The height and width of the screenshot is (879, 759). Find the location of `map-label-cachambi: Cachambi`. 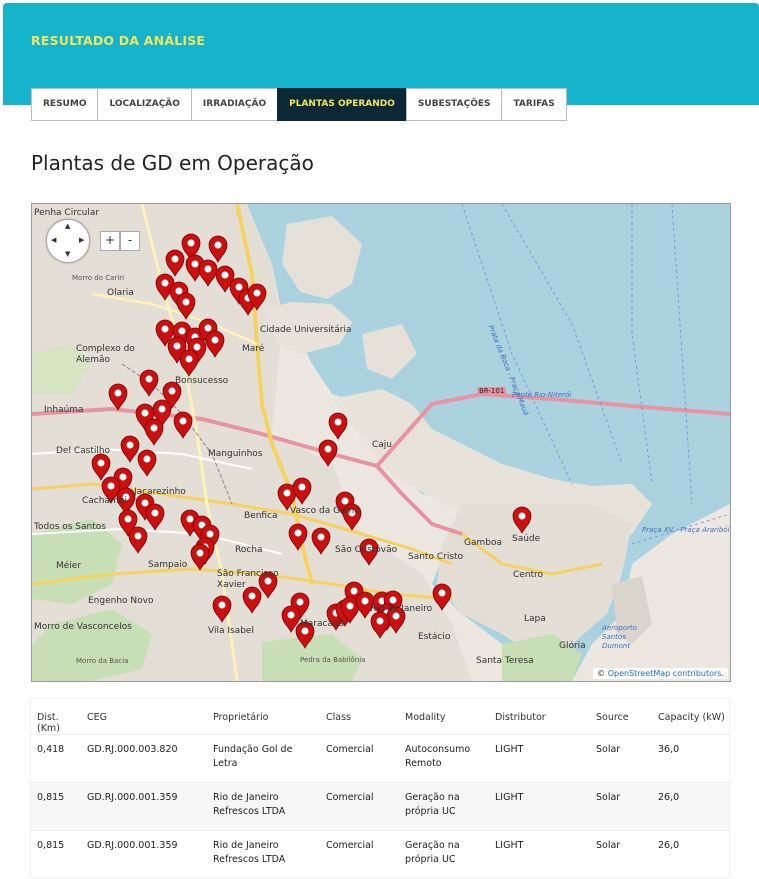

map-label-cachambi: Cachambi is located at coordinates (104, 501).